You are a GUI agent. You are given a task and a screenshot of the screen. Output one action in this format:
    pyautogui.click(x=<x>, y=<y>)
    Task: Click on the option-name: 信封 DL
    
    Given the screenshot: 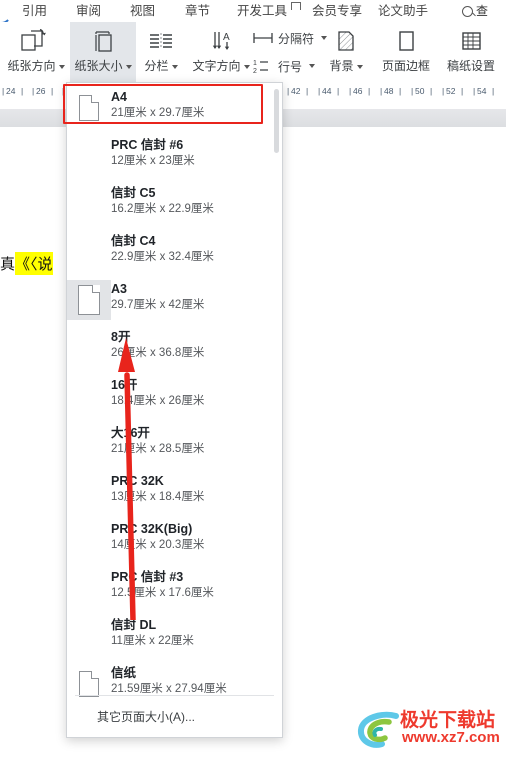 What is the action you would take?
    pyautogui.click(x=134, y=625)
    